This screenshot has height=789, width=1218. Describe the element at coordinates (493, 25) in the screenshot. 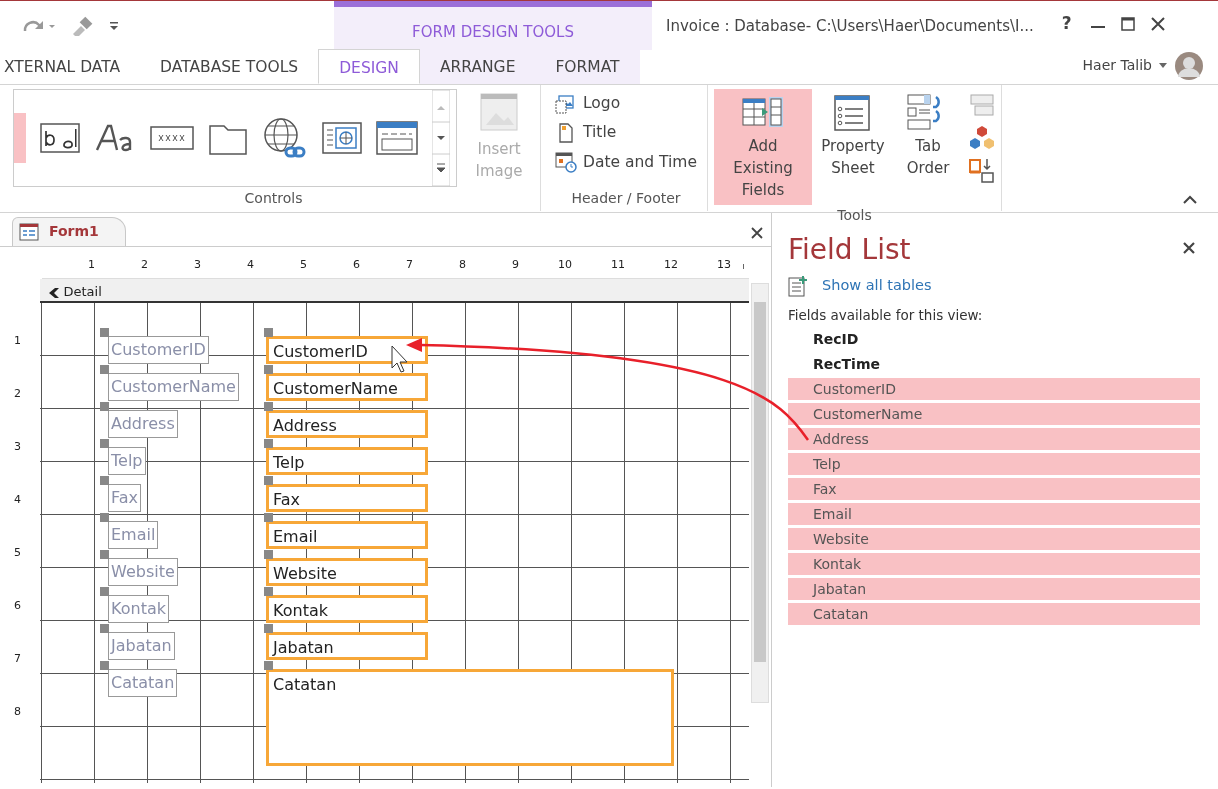

I see `context-tab-header: FORM DESIGN TOOLS` at that location.